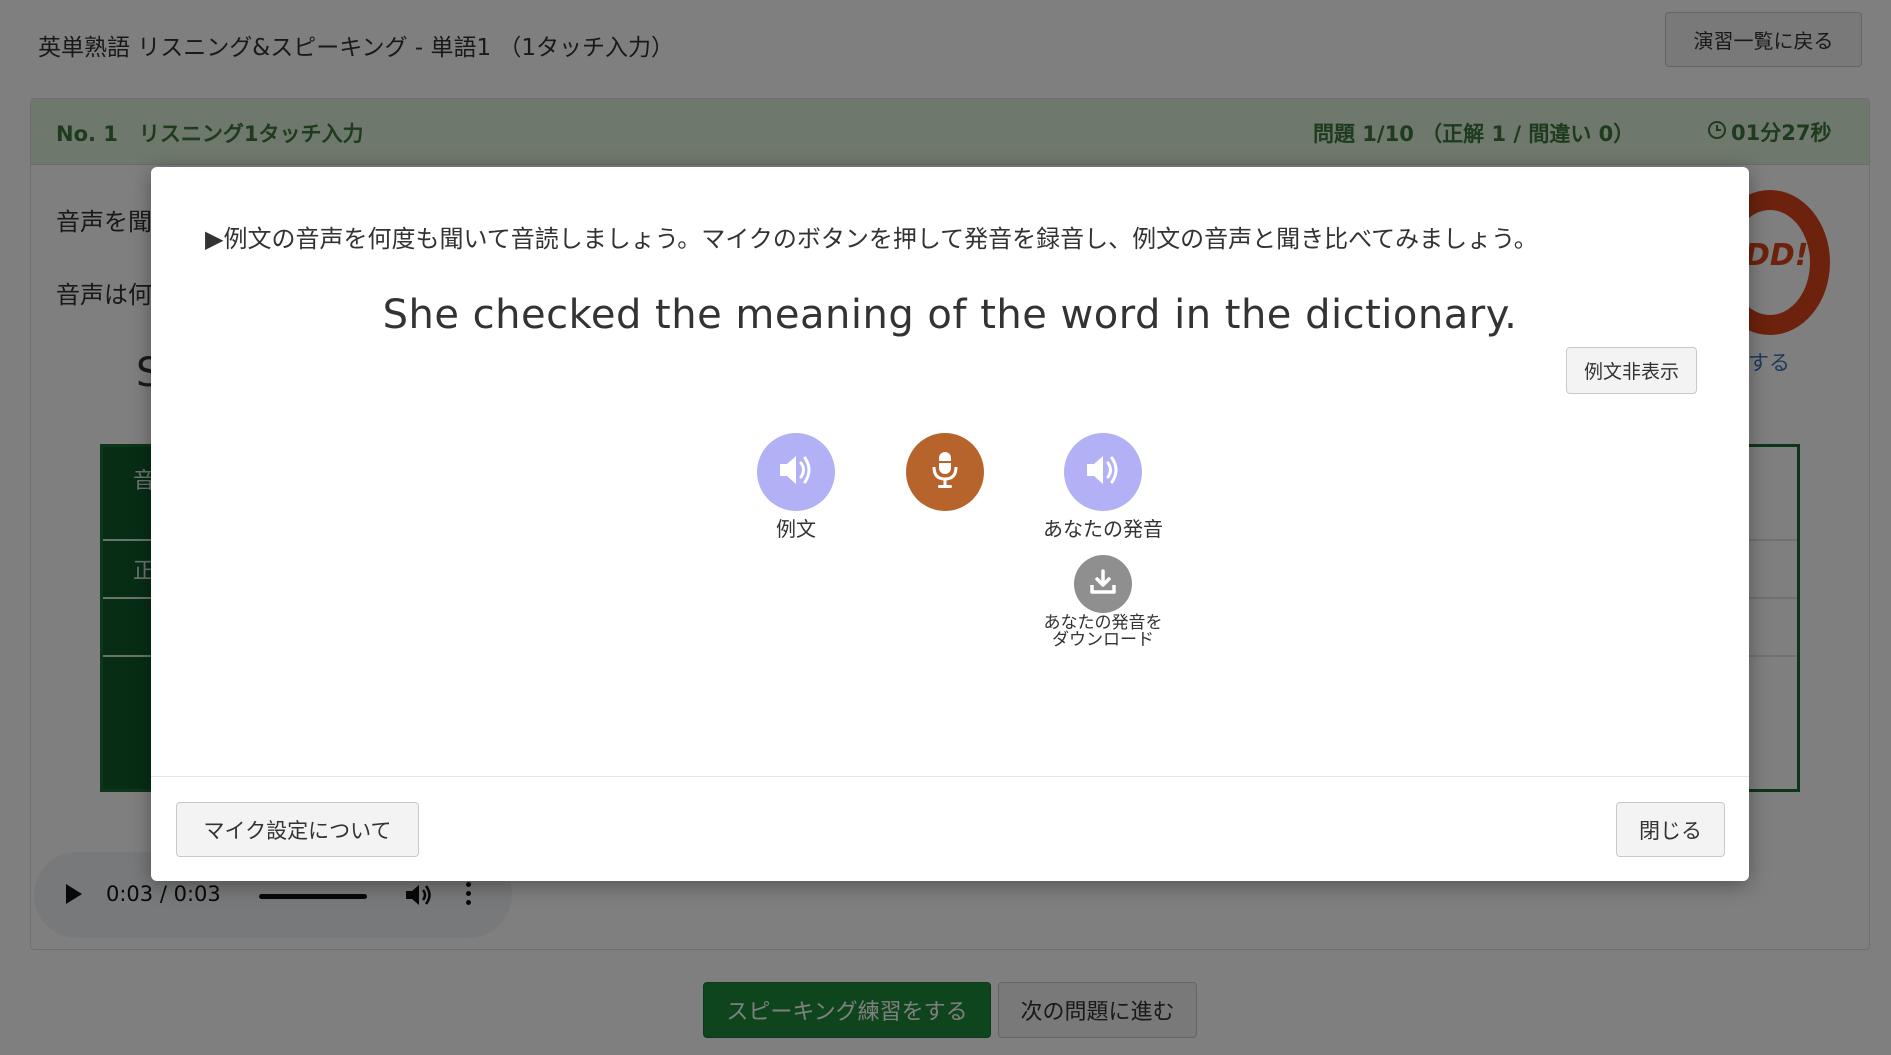 The width and height of the screenshot is (1891, 1055). What do you see at coordinates (1103, 529) in the screenshot?
I see `your-recording-label: あなたの発音` at bounding box center [1103, 529].